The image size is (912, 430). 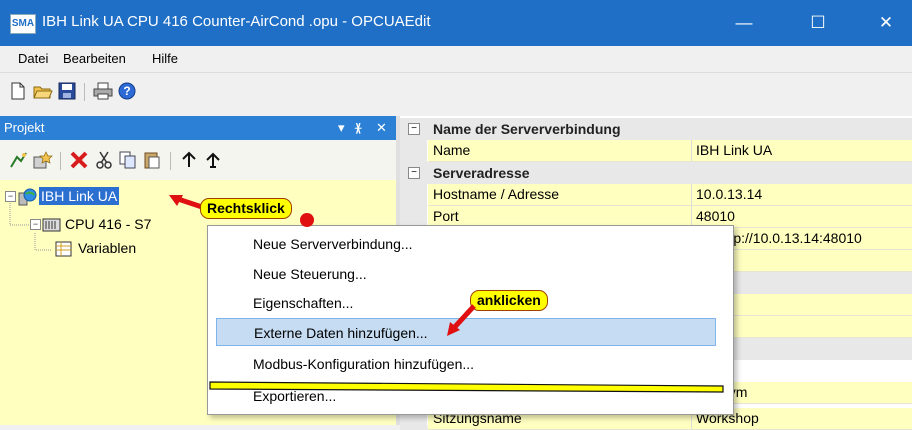 I want to click on project-toolbar, so click(x=198, y=160).